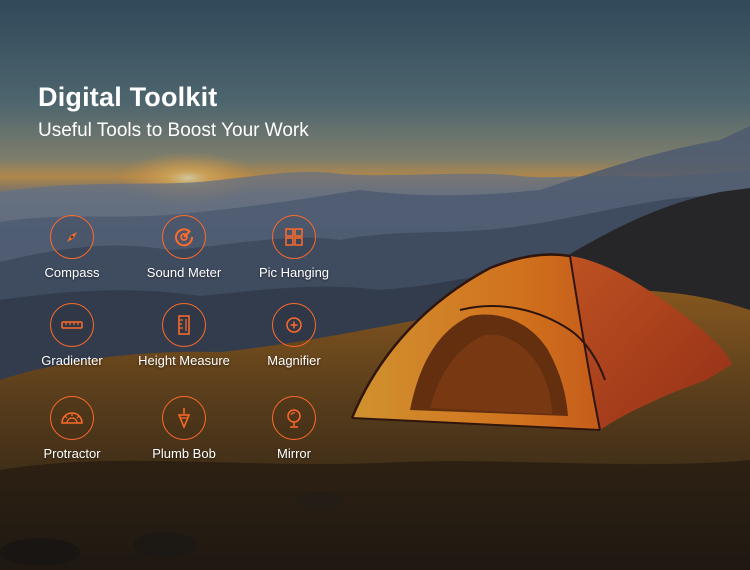 Image resolution: width=750 pixels, height=570 pixels. What do you see at coordinates (184, 272) in the screenshot?
I see `tool-label: Sound Meter` at bounding box center [184, 272].